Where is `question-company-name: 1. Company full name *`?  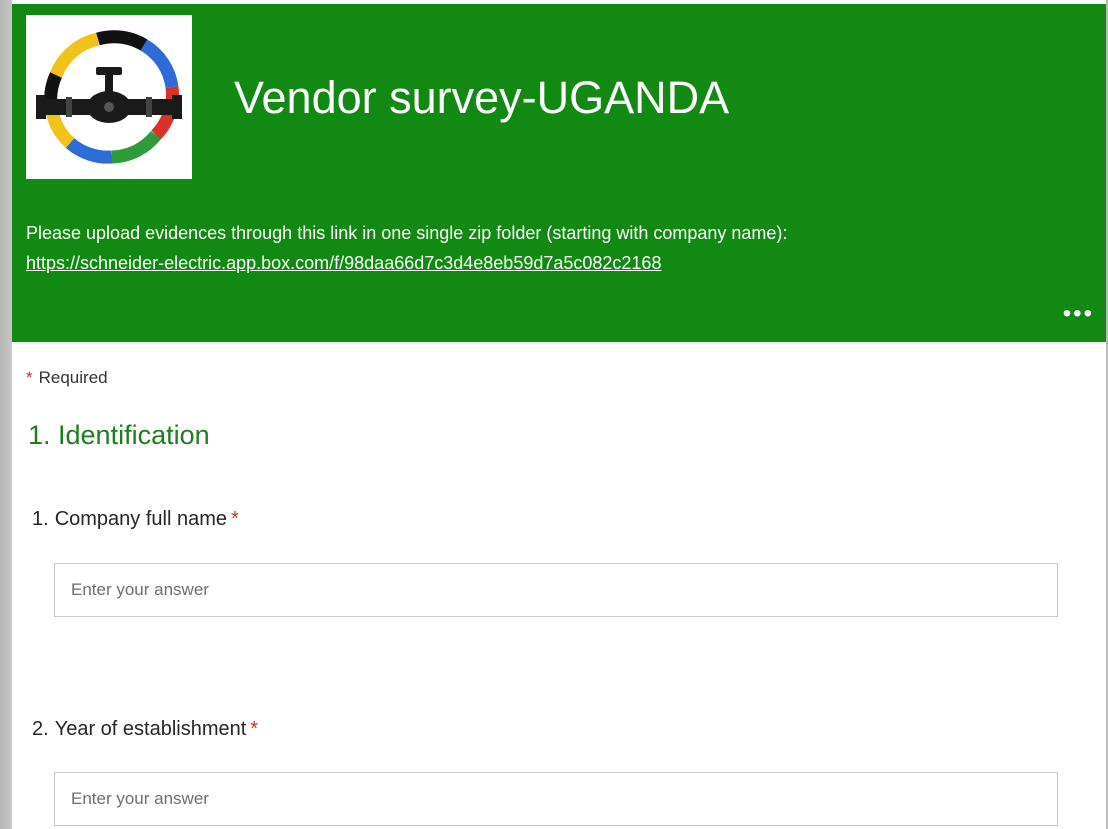 question-company-name: 1. Company full name * is located at coordinates (135, 519).